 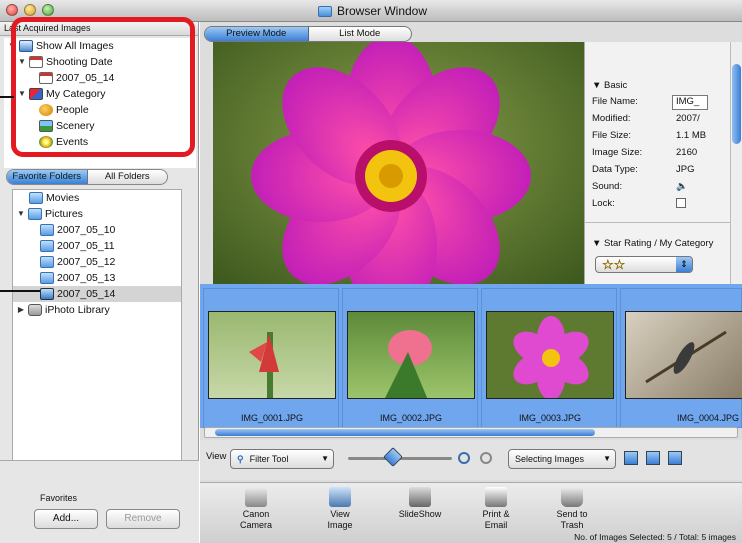 What do you see at coordinates (688, 118) in the screenshot?
I see `modified-value: 2007/` at bounding box center [688, 118].